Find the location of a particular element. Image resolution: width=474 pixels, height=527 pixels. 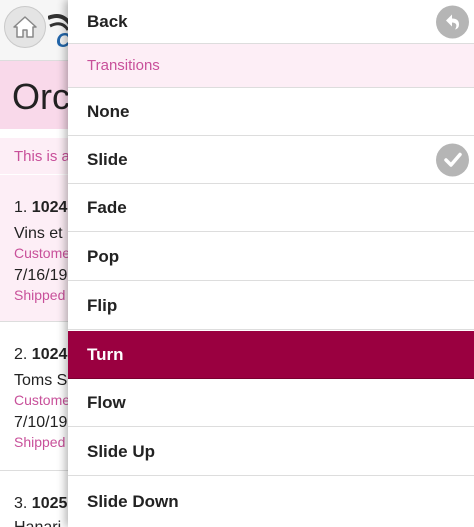

menu-item-slide-up: Slide Up is located at coordinates (271, 452).